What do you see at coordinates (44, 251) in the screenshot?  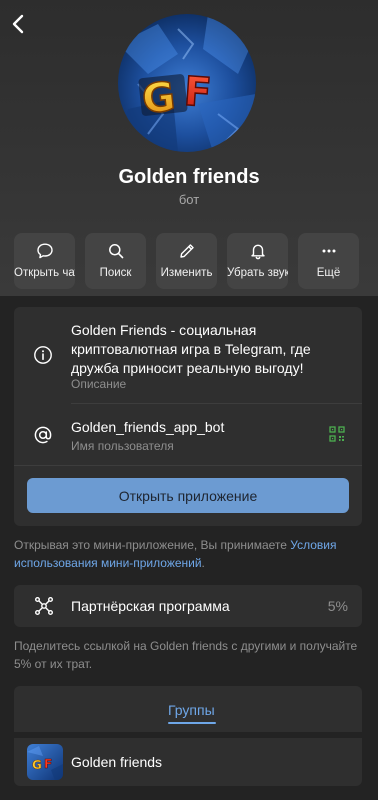 I see `chat-bubble-icon` at bounding box center [44, 251].